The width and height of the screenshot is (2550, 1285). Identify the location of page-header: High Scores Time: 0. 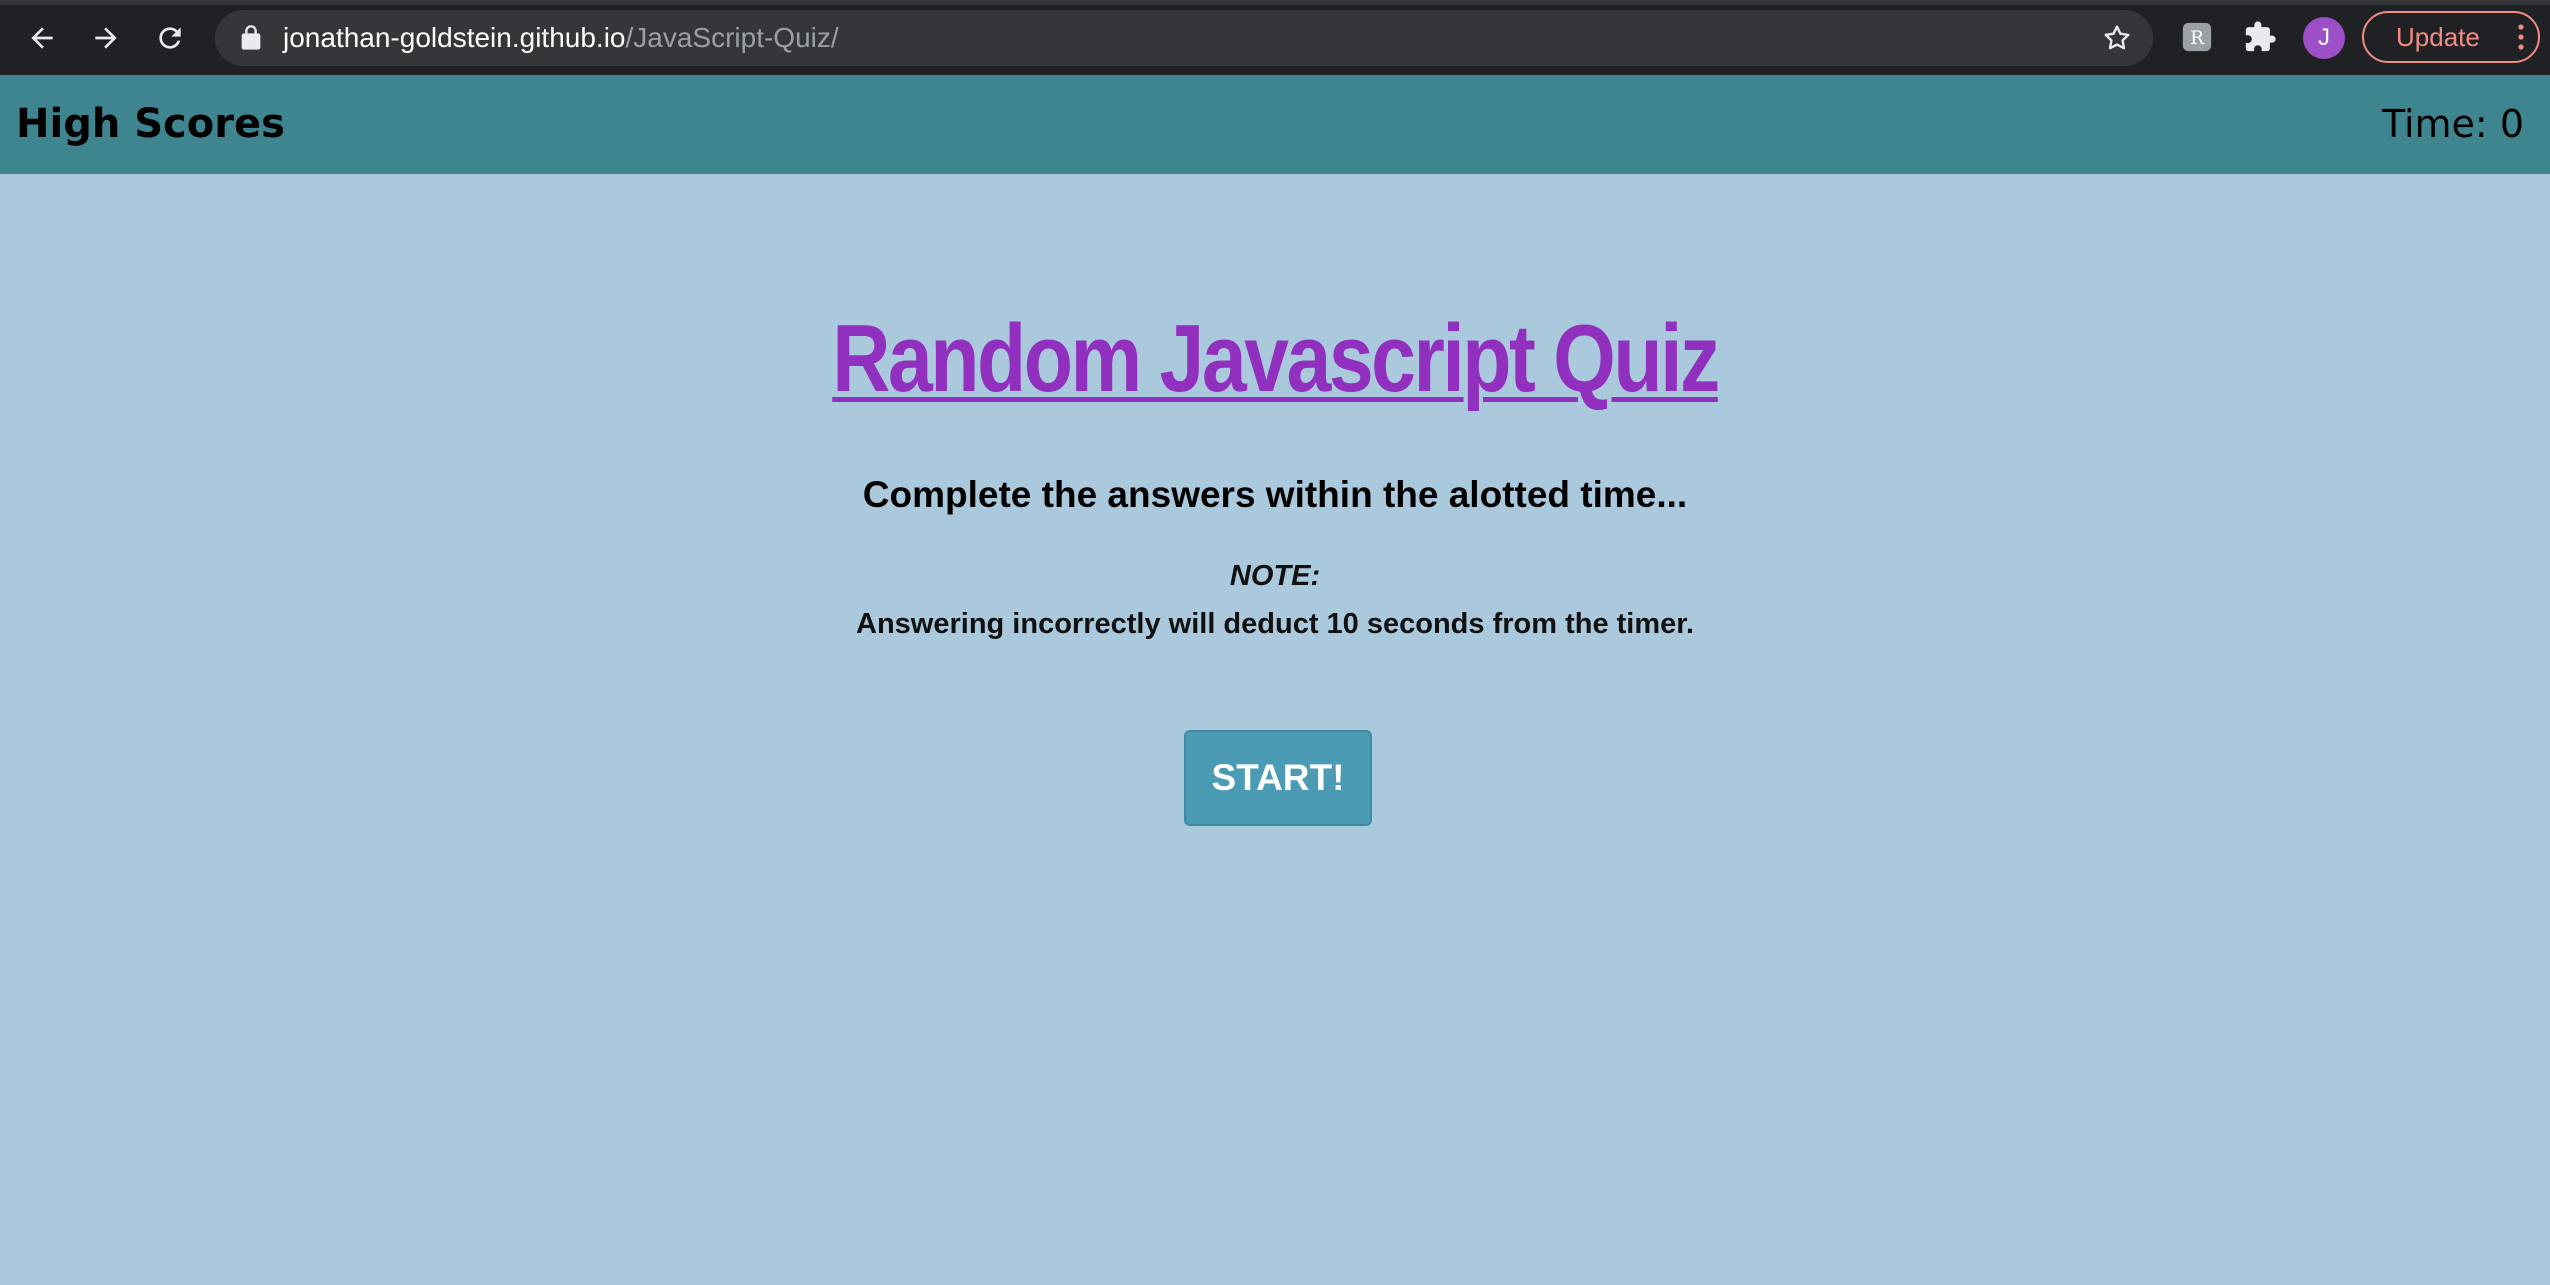
(1275, 124).